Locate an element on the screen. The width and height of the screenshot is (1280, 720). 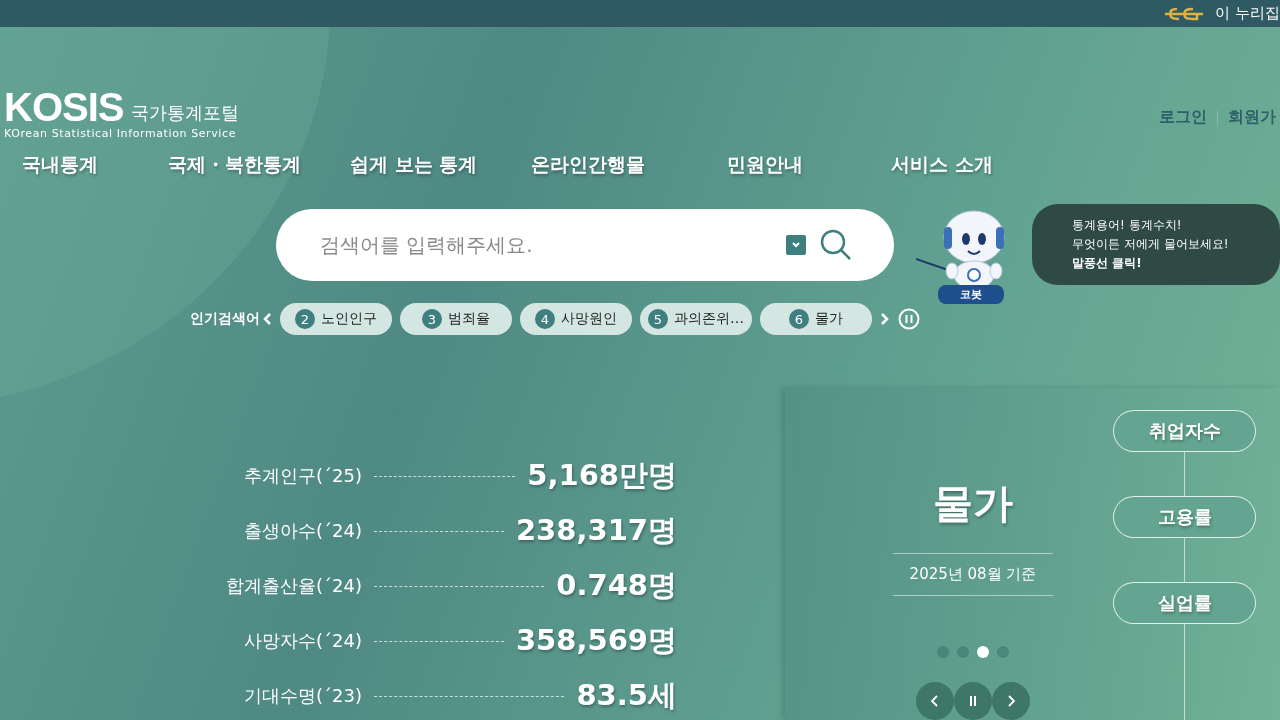
nav-menu-item: 국제・북한통계 is located at coordinates (259, 166).